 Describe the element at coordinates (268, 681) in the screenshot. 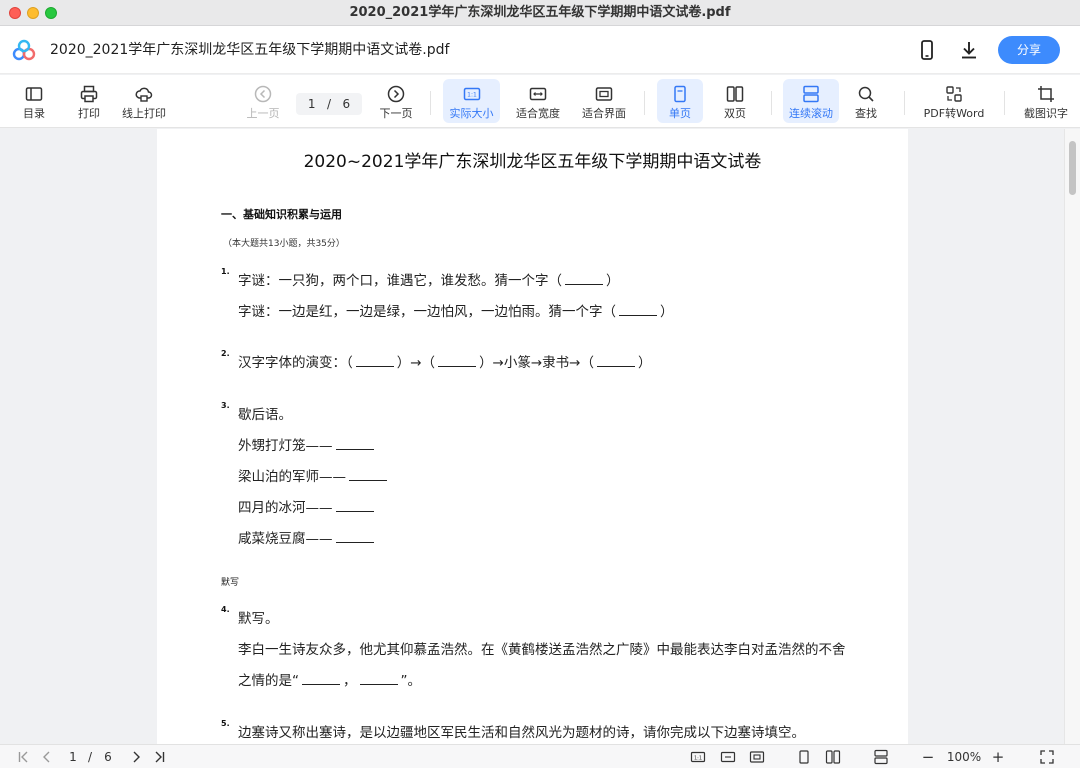

I see `question-text: 之情的是“` at that location.